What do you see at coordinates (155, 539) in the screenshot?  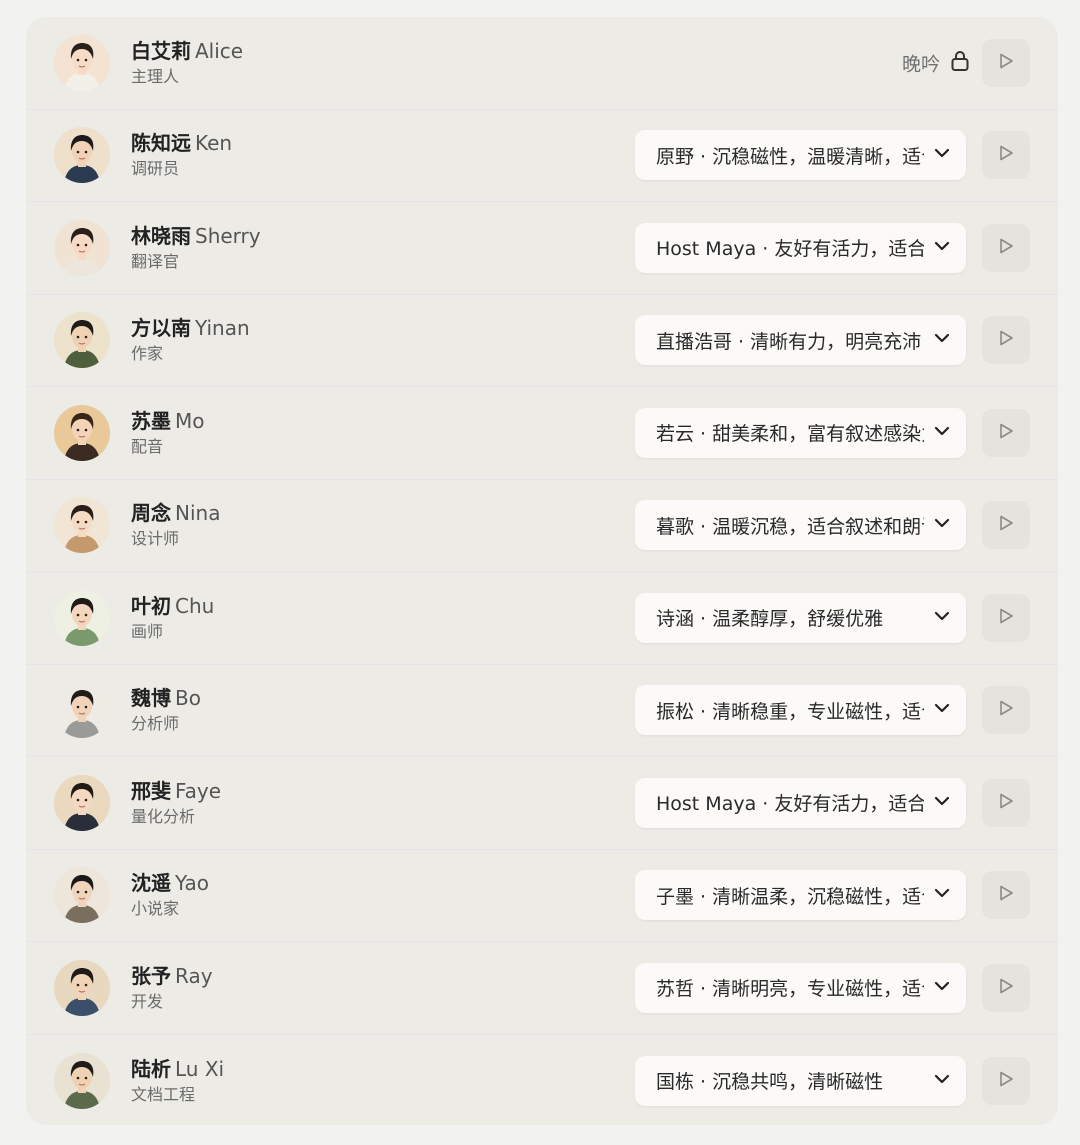 I see `member-role: 设计师` at bounding box center [155, 539].